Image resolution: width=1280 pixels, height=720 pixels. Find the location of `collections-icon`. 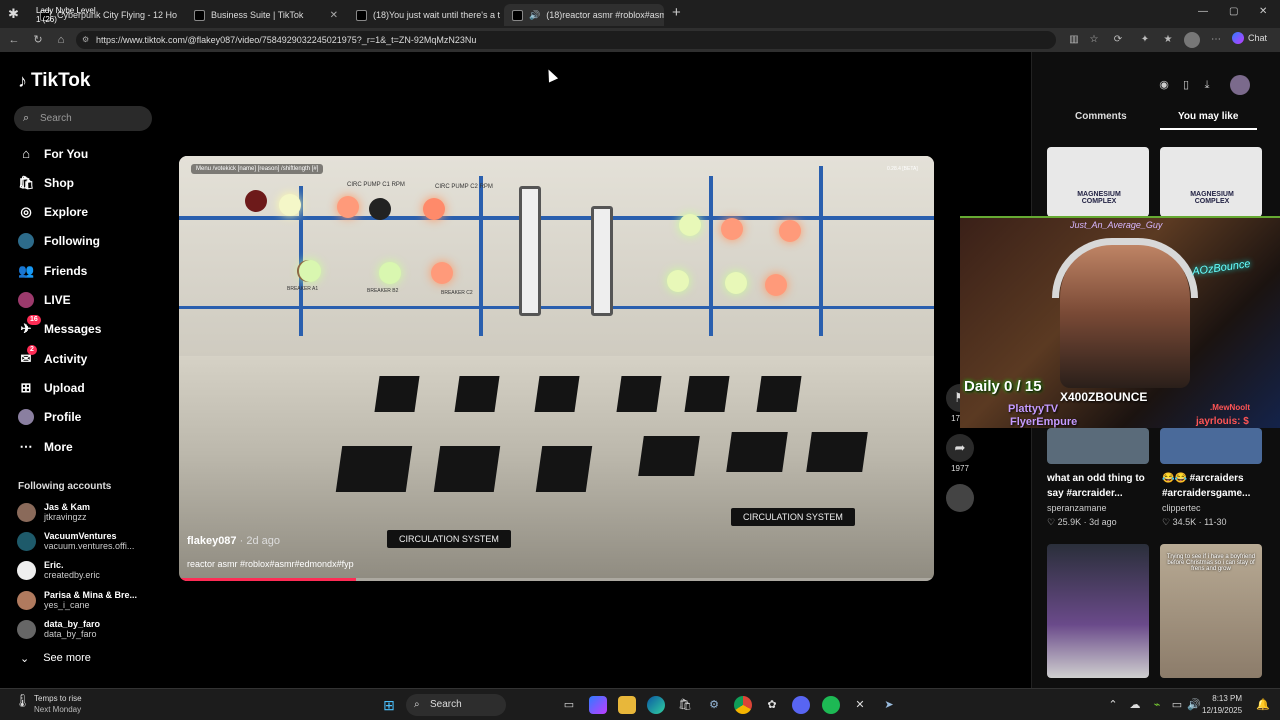

collections-icon is located at coordinates (1192, 40).